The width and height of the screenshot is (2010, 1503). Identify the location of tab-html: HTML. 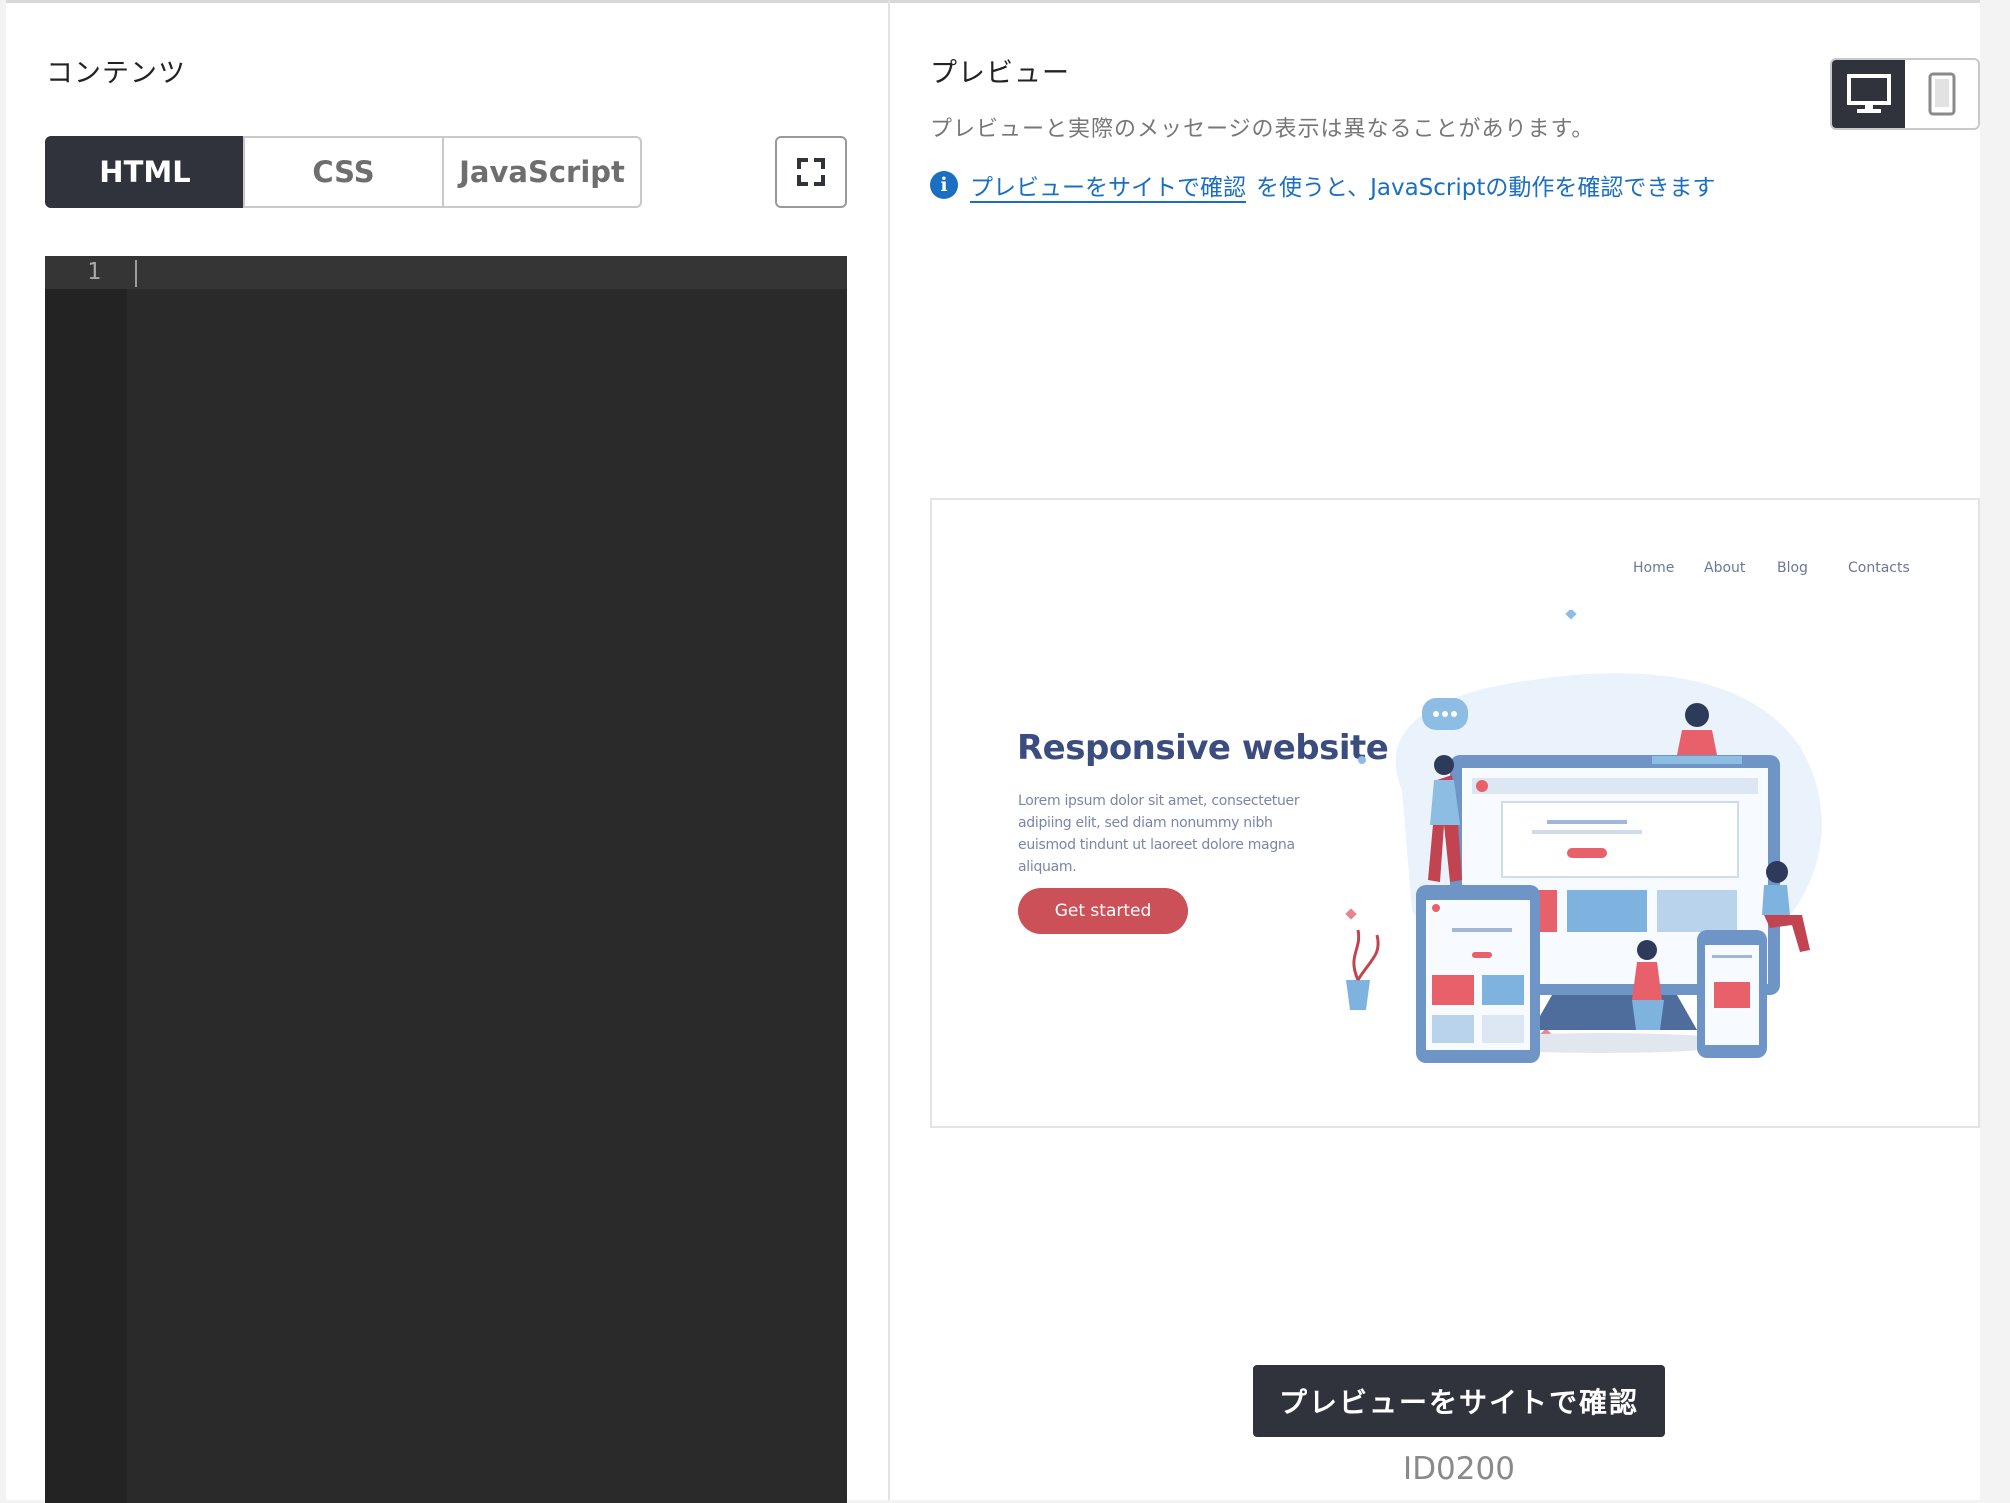
(145, 172).